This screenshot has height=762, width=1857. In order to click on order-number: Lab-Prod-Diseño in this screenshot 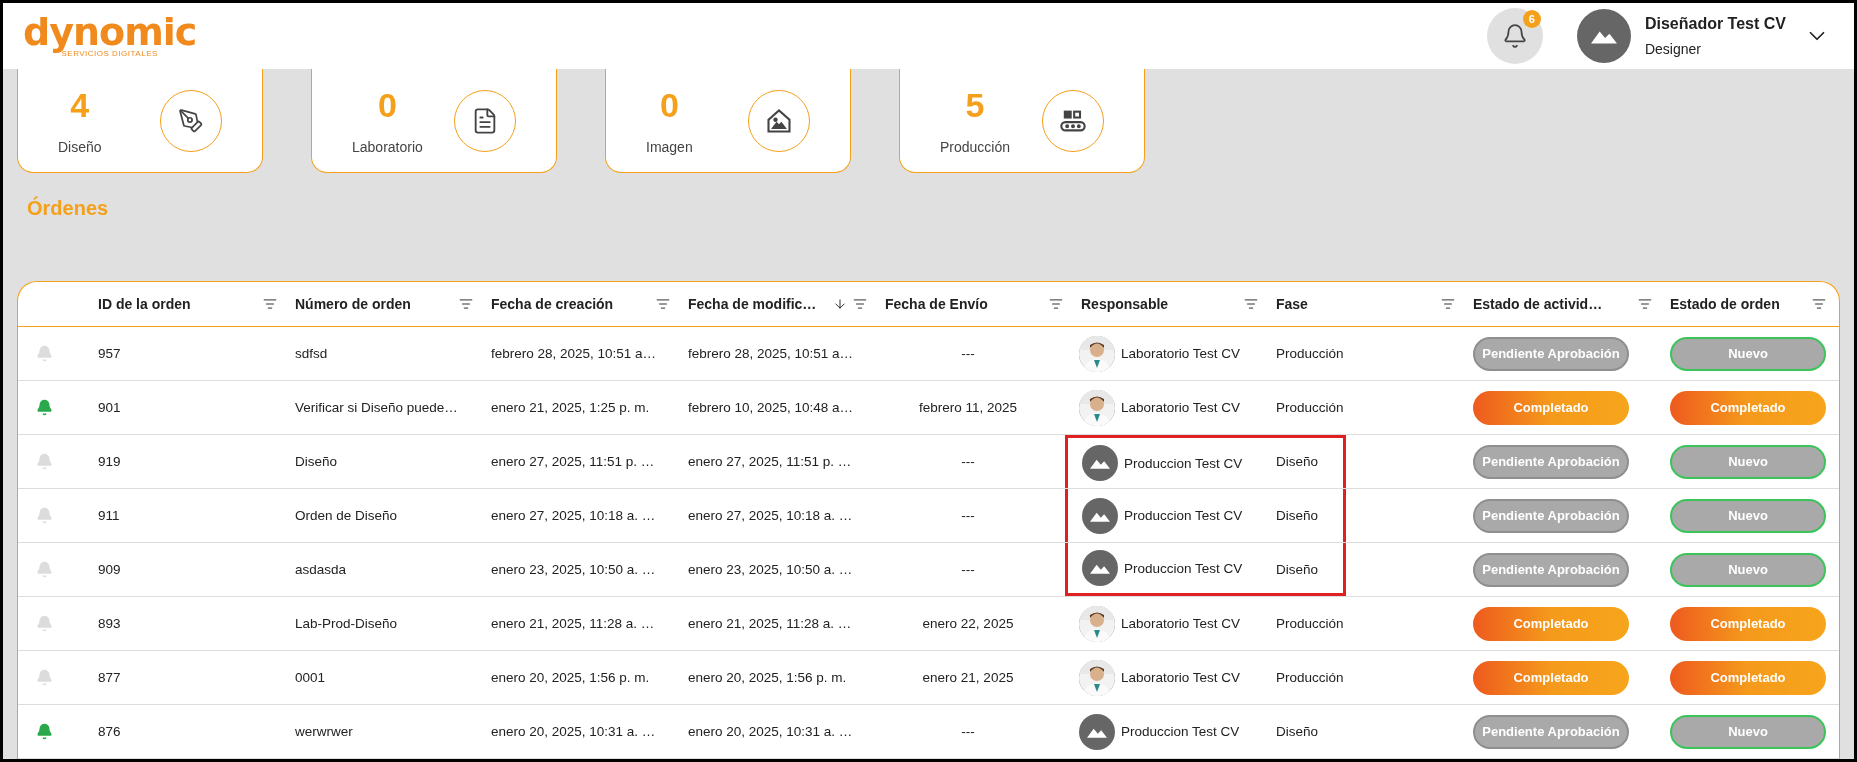, I will do `click(347, 623)`.